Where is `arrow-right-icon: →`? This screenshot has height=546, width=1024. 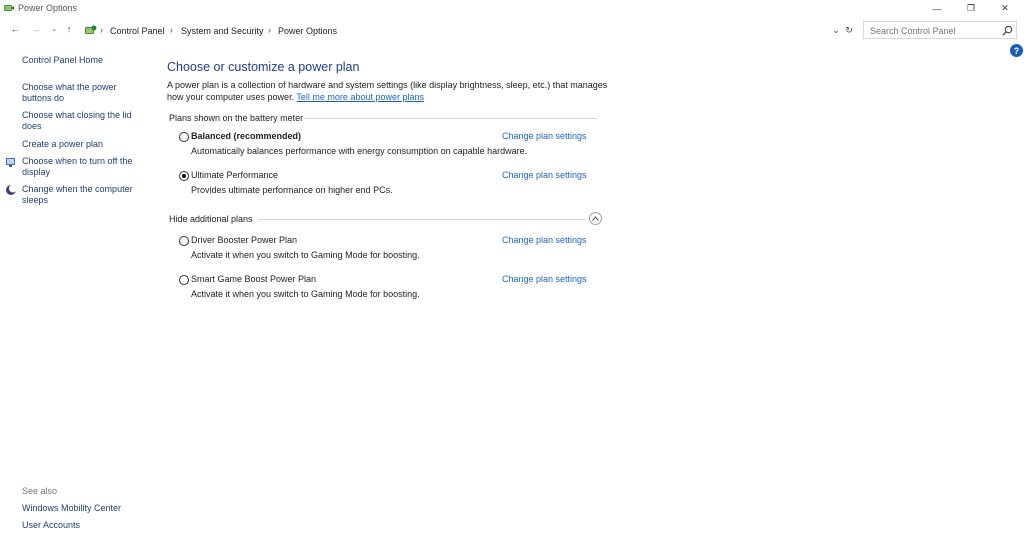 arrow-right-icon: → is located at coordinates (36, 29).